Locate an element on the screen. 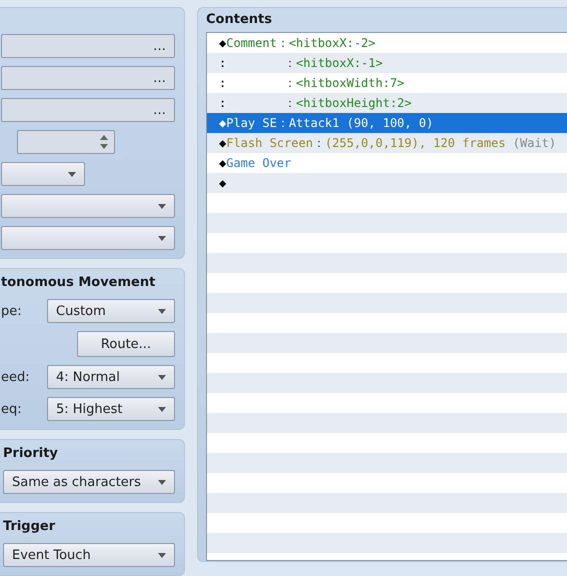 Image resolution: width=567 pixels, height=576 pixels. command-row: ◆Game Over is located at coordinates (387, 163).